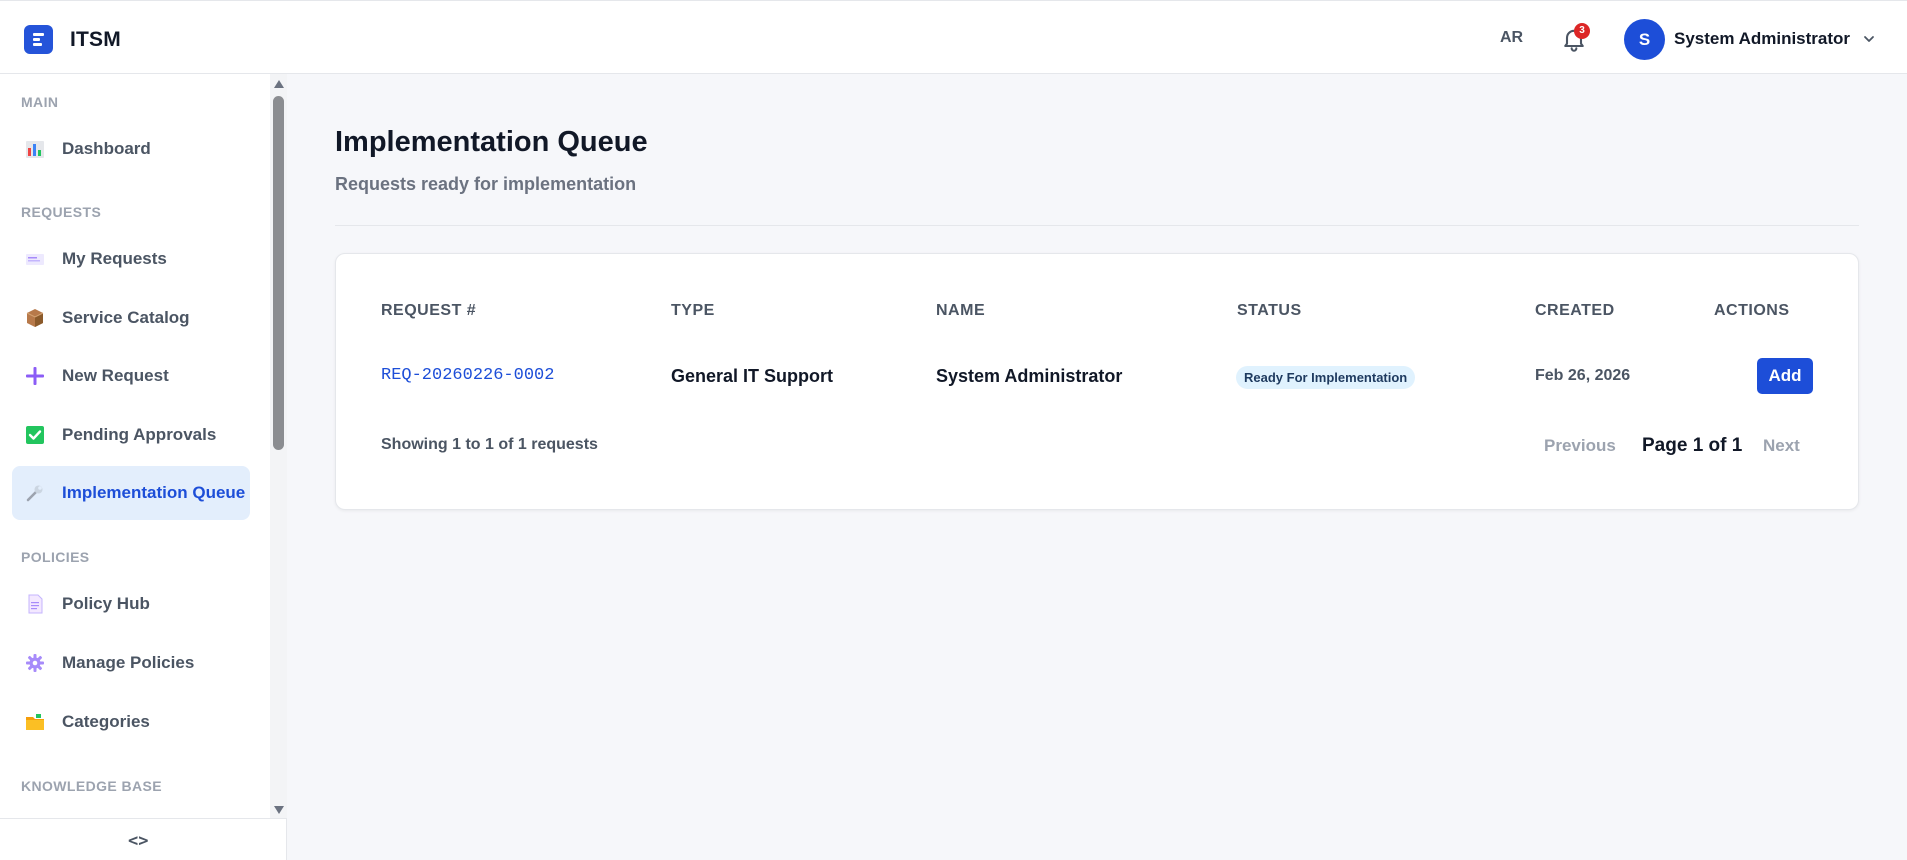  Describe the element at coordinates (1785, 376) in the screenshot. I see `add-button: Add` at that location.